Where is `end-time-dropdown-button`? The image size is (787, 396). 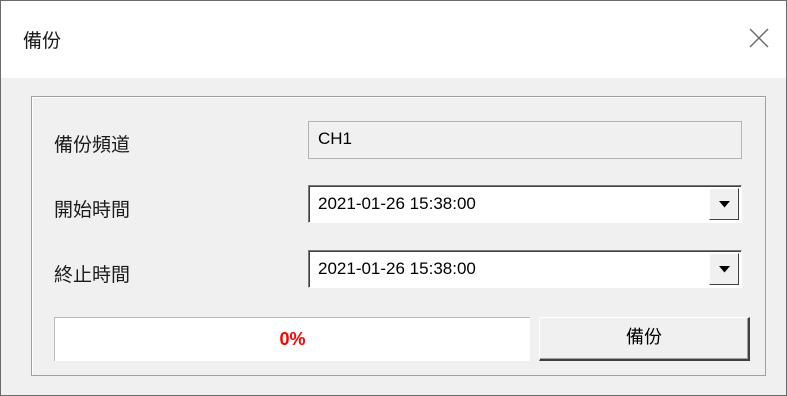 end-time-dropdown-button is located at coordinates (724, 269).